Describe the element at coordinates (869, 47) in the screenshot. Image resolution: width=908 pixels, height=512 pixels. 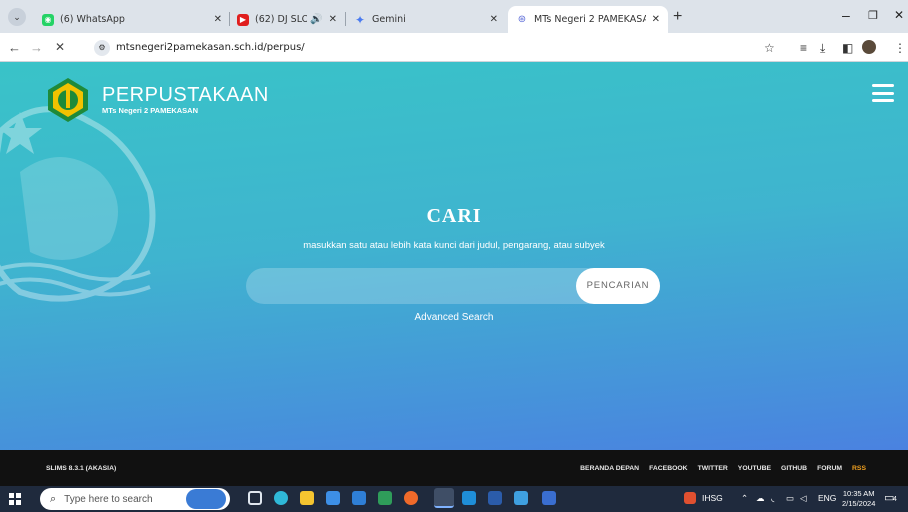
I see `profile-avatar` at that location.